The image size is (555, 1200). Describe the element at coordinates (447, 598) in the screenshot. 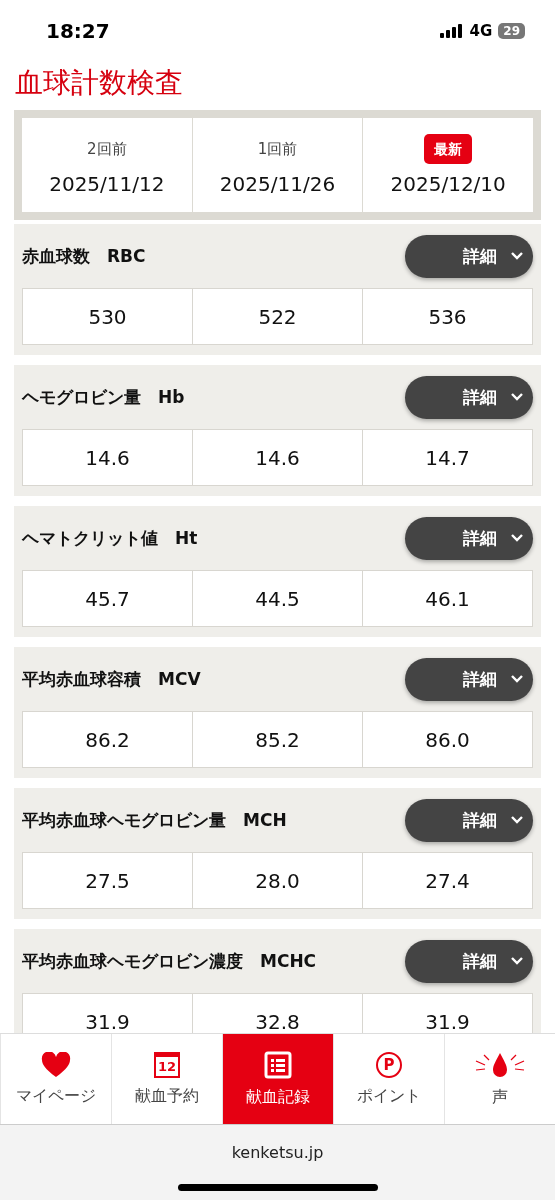

I see `value-cell: 46.1` at that location.